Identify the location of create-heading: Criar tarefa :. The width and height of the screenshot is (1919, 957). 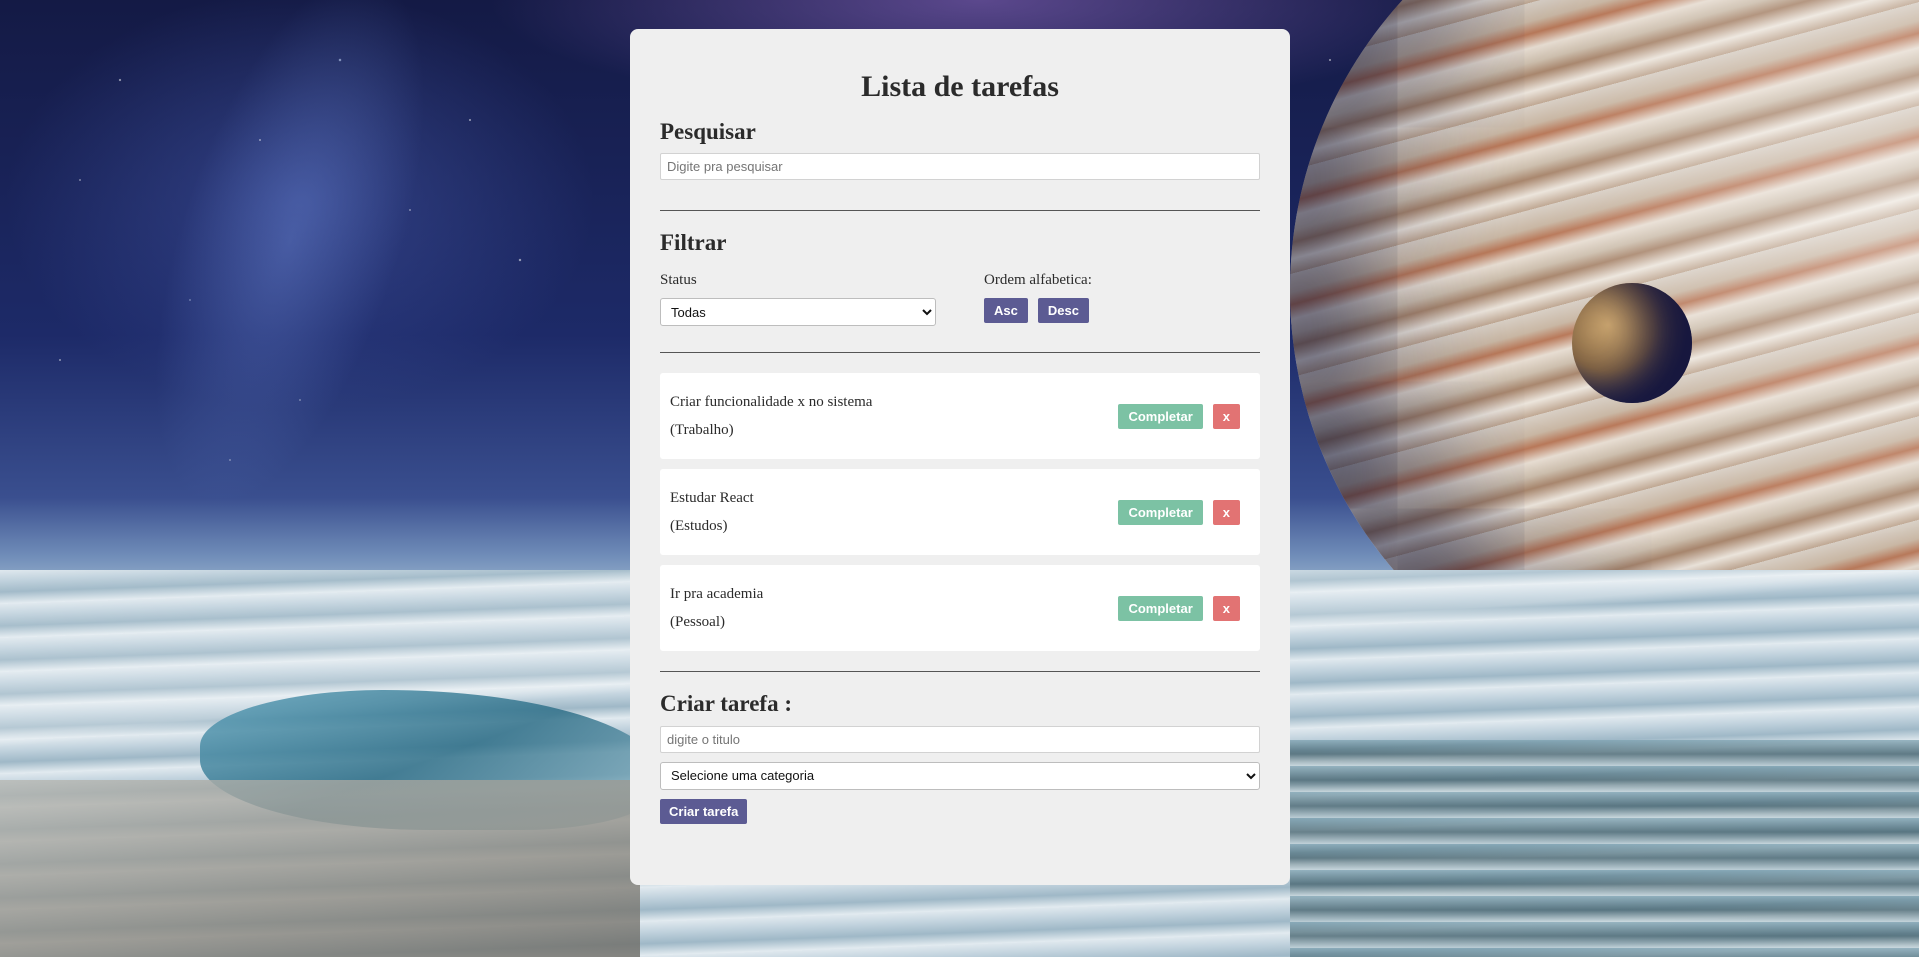
(726, 704).